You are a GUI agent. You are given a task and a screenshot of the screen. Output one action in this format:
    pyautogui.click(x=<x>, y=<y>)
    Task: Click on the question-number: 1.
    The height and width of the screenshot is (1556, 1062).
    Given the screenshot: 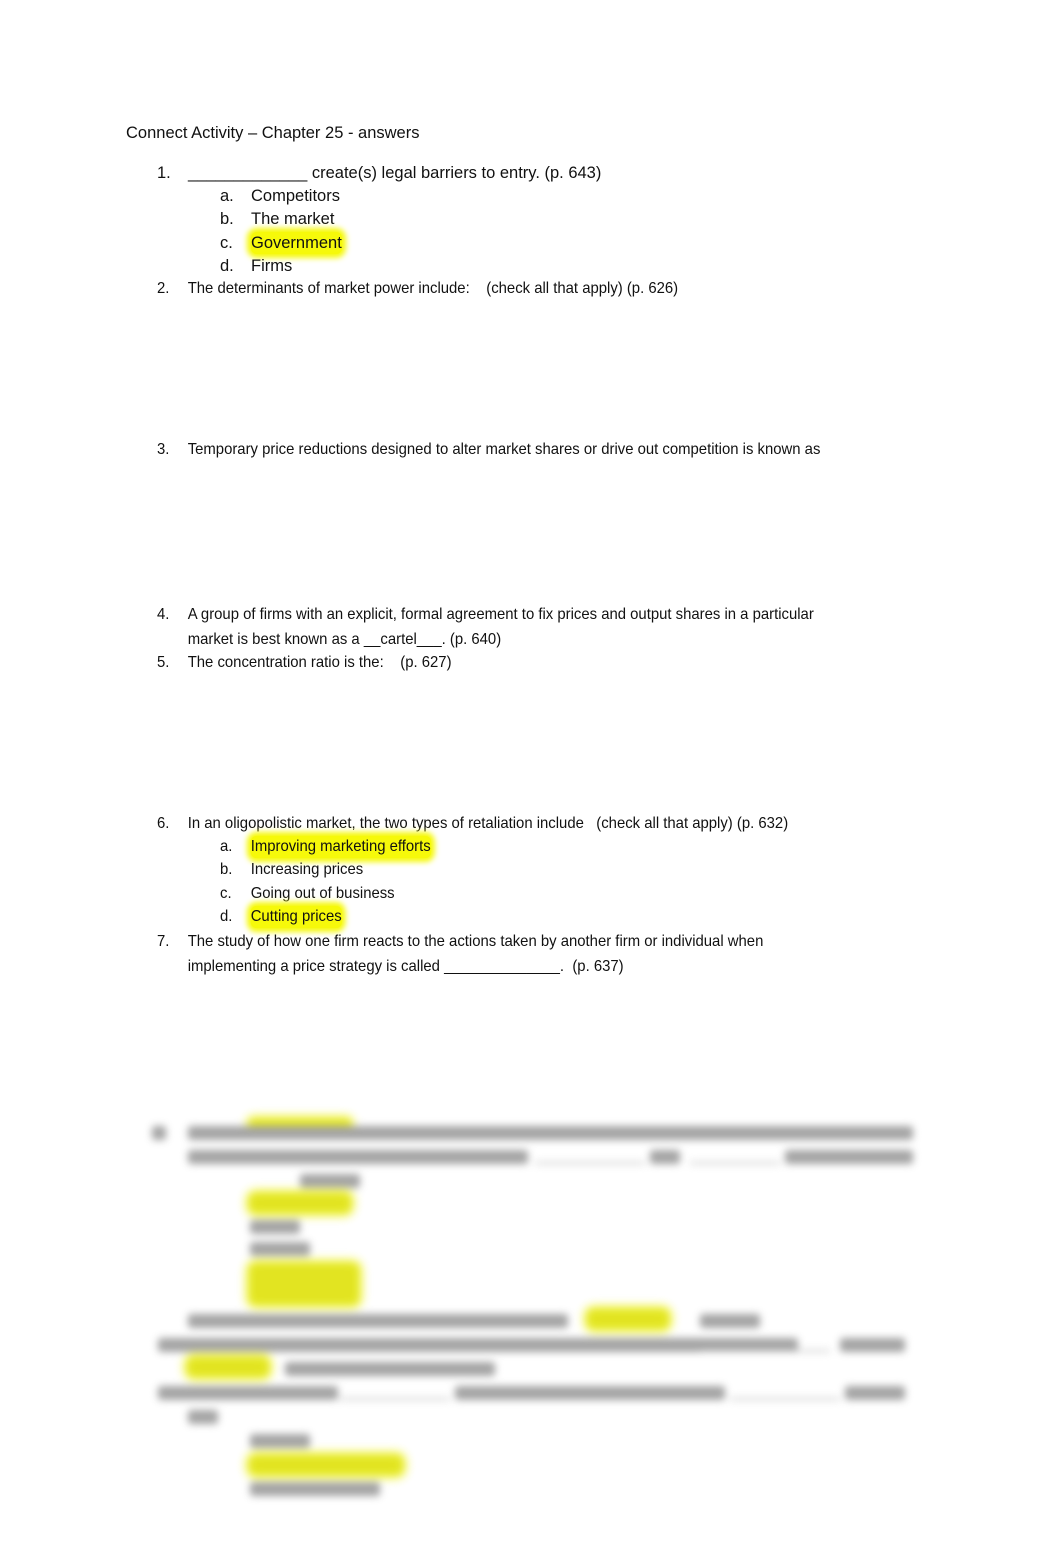 What is the action you would take?
    pyautogui.click(x=164, y=173)
    